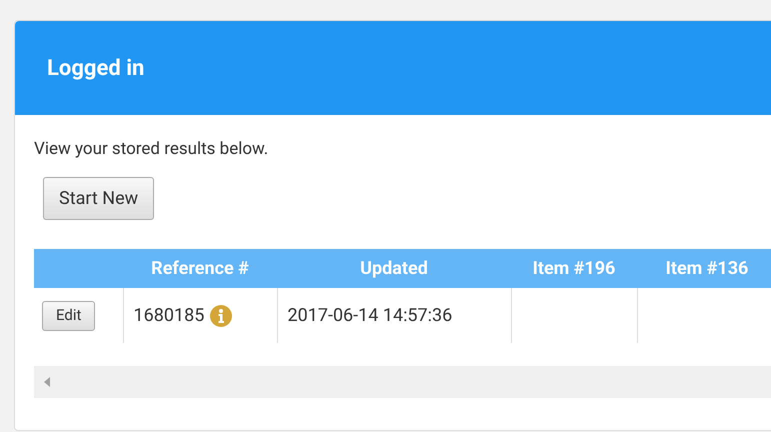  I want to click on intro-text: View your stored results below., so click(152, 149).